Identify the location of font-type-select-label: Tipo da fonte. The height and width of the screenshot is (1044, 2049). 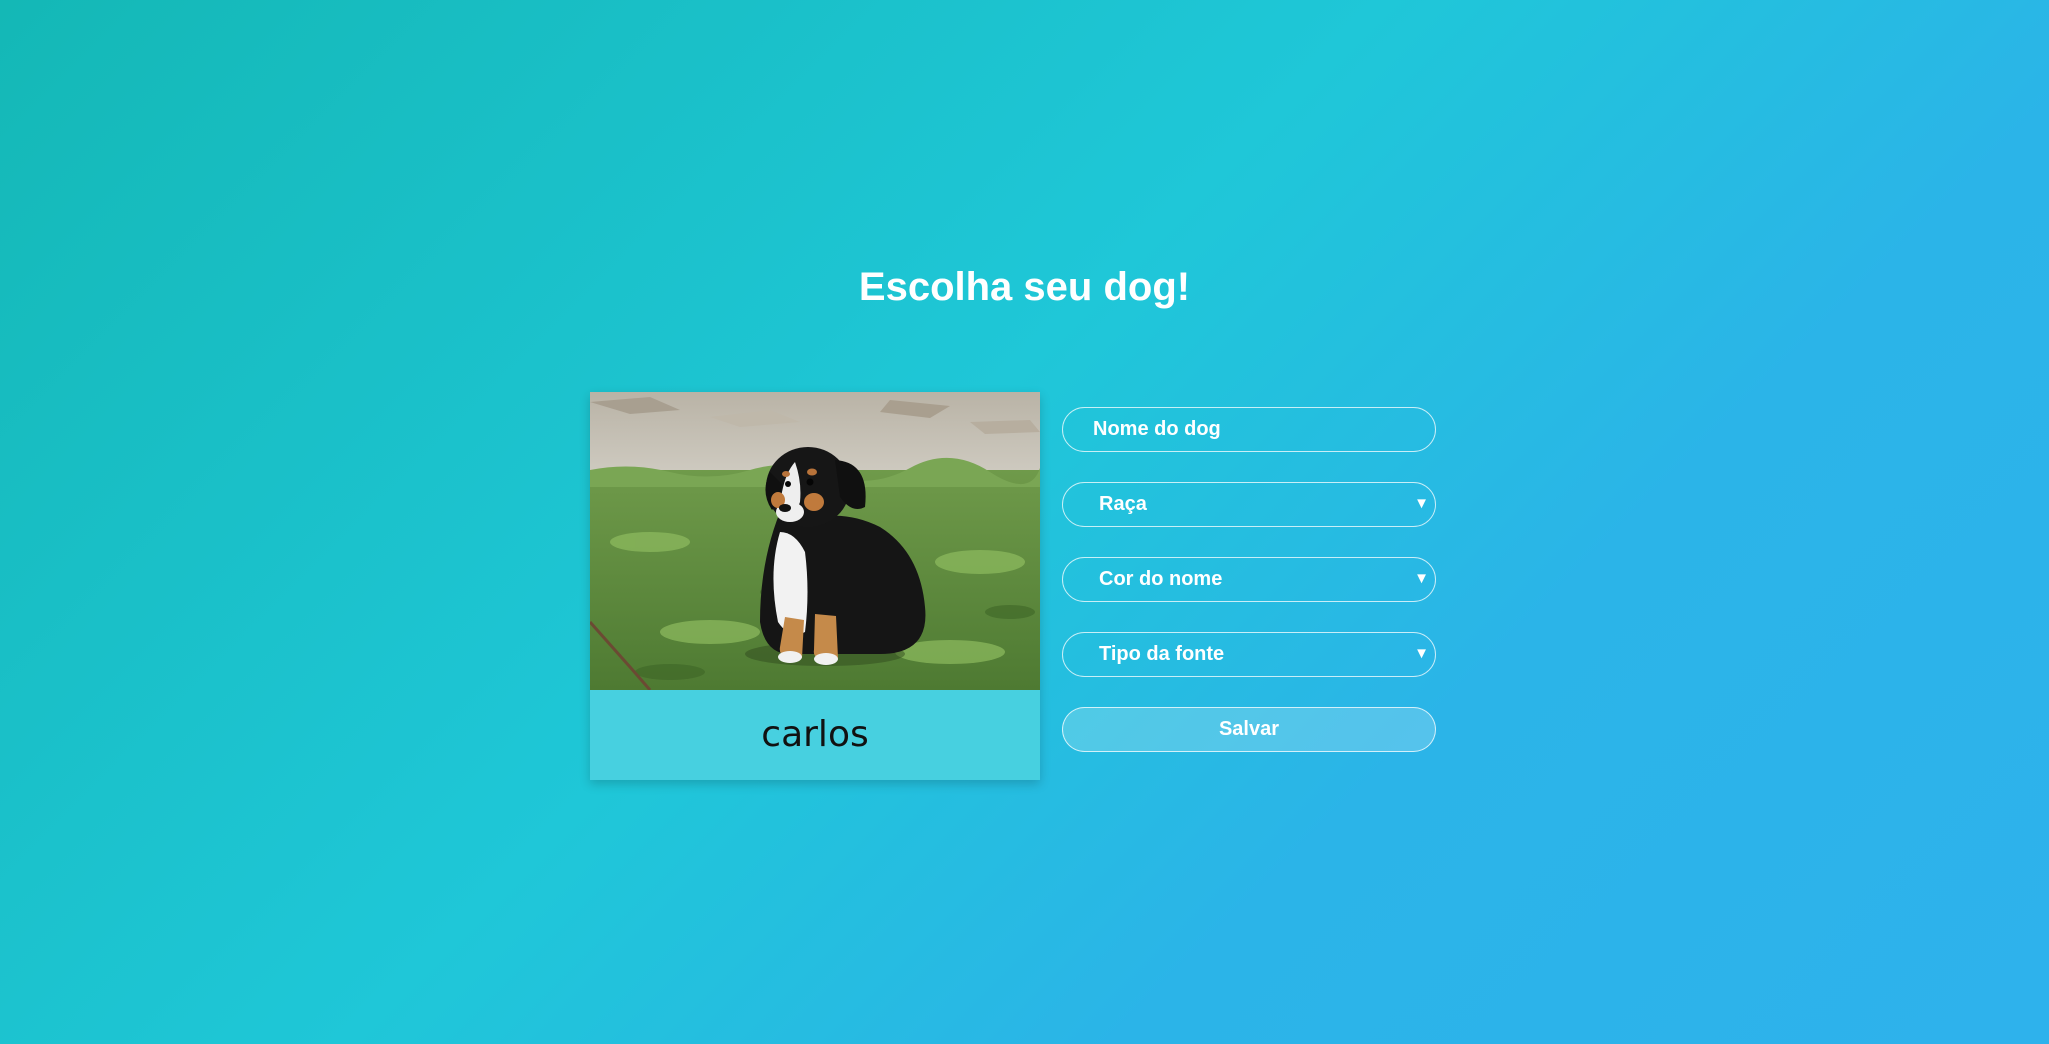
(1162, 654).